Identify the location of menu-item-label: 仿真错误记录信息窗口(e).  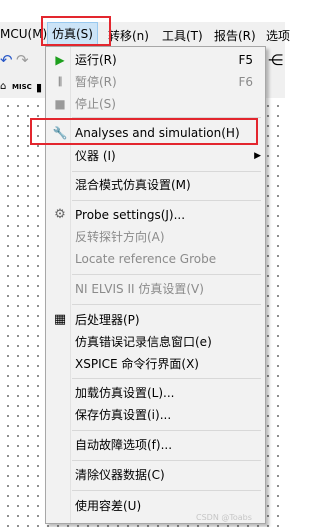
(143, 342).